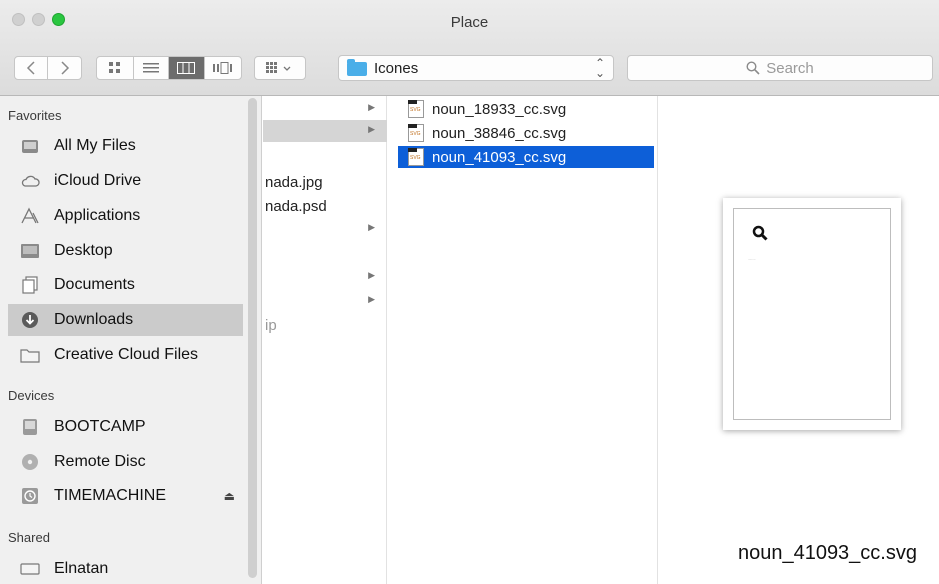 The width and height of the screenshot is (939, 584). Describe the element at coordinates (790, 68) in the screenshot. I see `search-placeholder: Search` at that location.